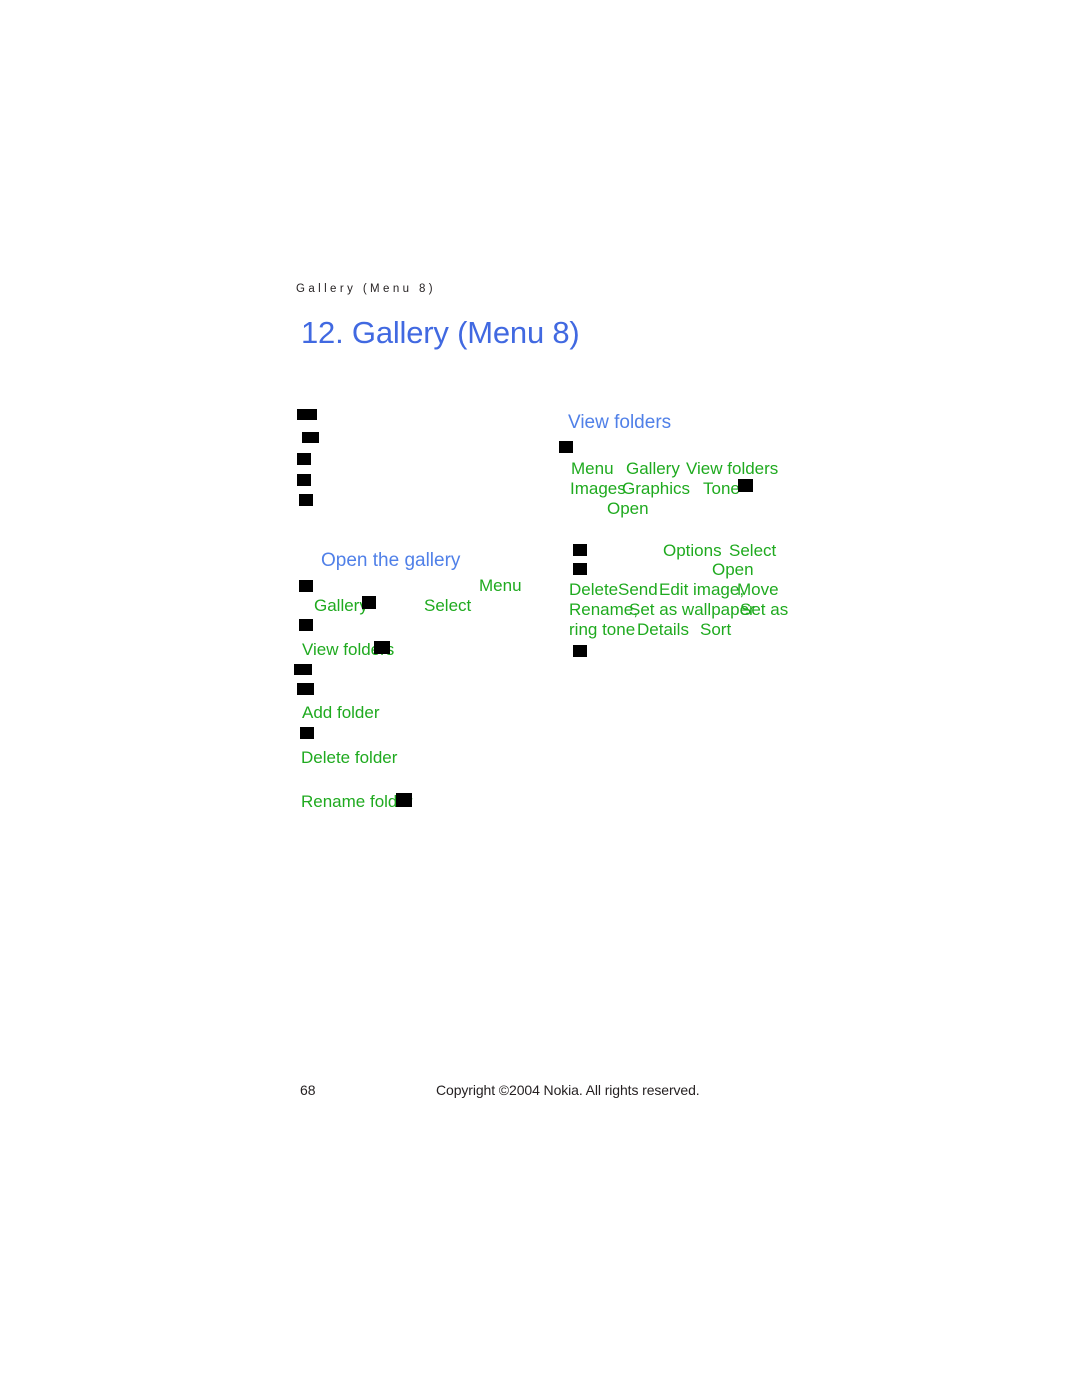 Image resolution: width=1080 pixels, height=1397 pixels. What do you see at coordinates (620, 422) in the screenshot?
I see `section-heading-view-folders: View folders` at bounding box center [620, 422].